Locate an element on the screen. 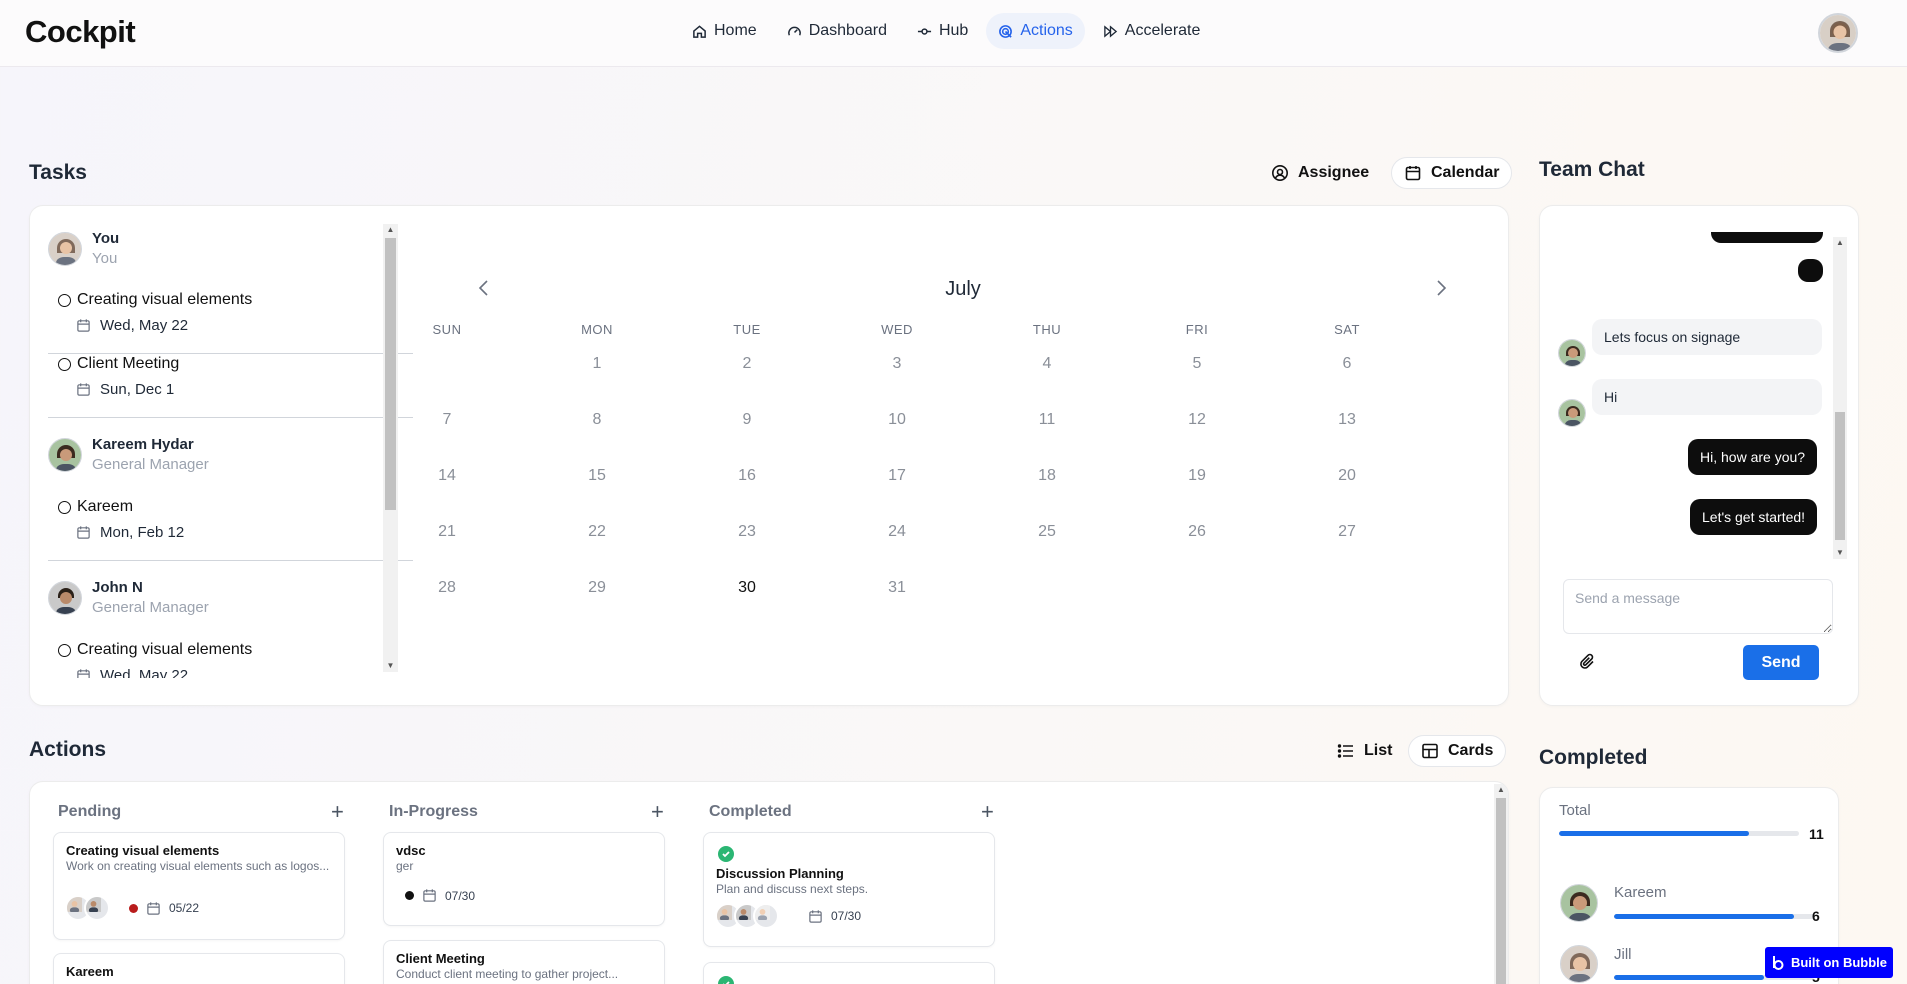 The width and height of the screenshot is (1907, 984). cards-icon is located at coordinates (1430, 751).